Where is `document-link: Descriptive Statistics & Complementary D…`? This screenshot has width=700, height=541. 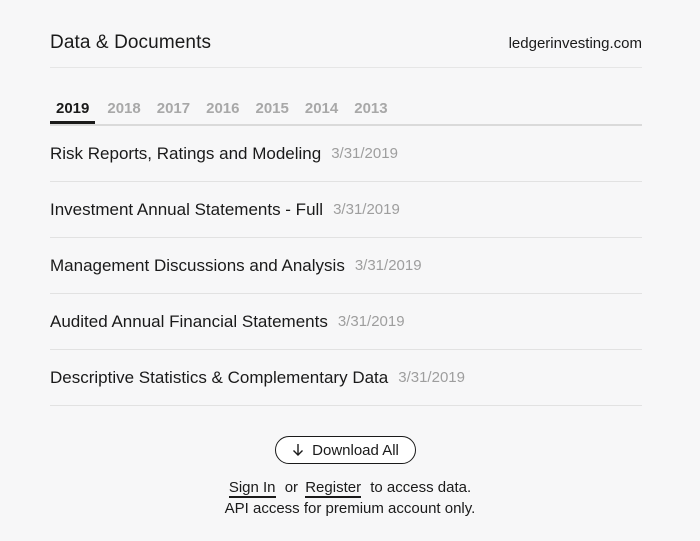
document-link: Descriptive Statistics & Complementary D… is located at coordinates (219, 378).